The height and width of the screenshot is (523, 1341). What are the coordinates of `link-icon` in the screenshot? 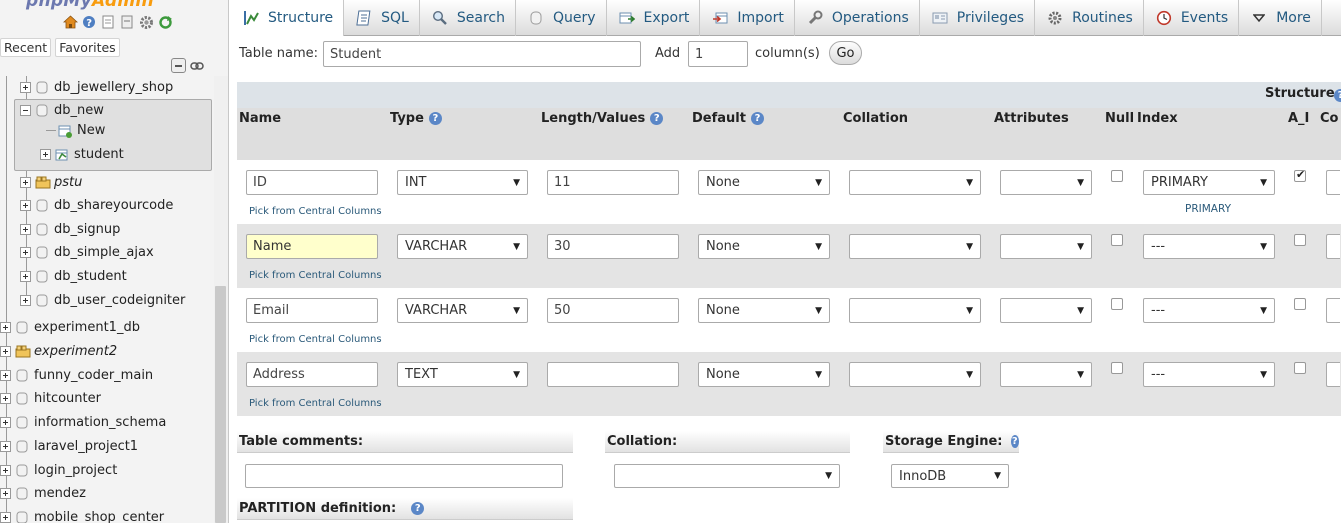 It's located at (197, 66).